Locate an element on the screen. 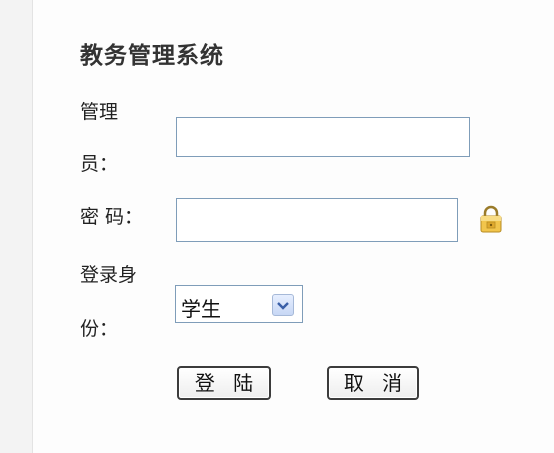 This screenshot has width=554, height=453. panel-divider is located at coordinates (32, 226).